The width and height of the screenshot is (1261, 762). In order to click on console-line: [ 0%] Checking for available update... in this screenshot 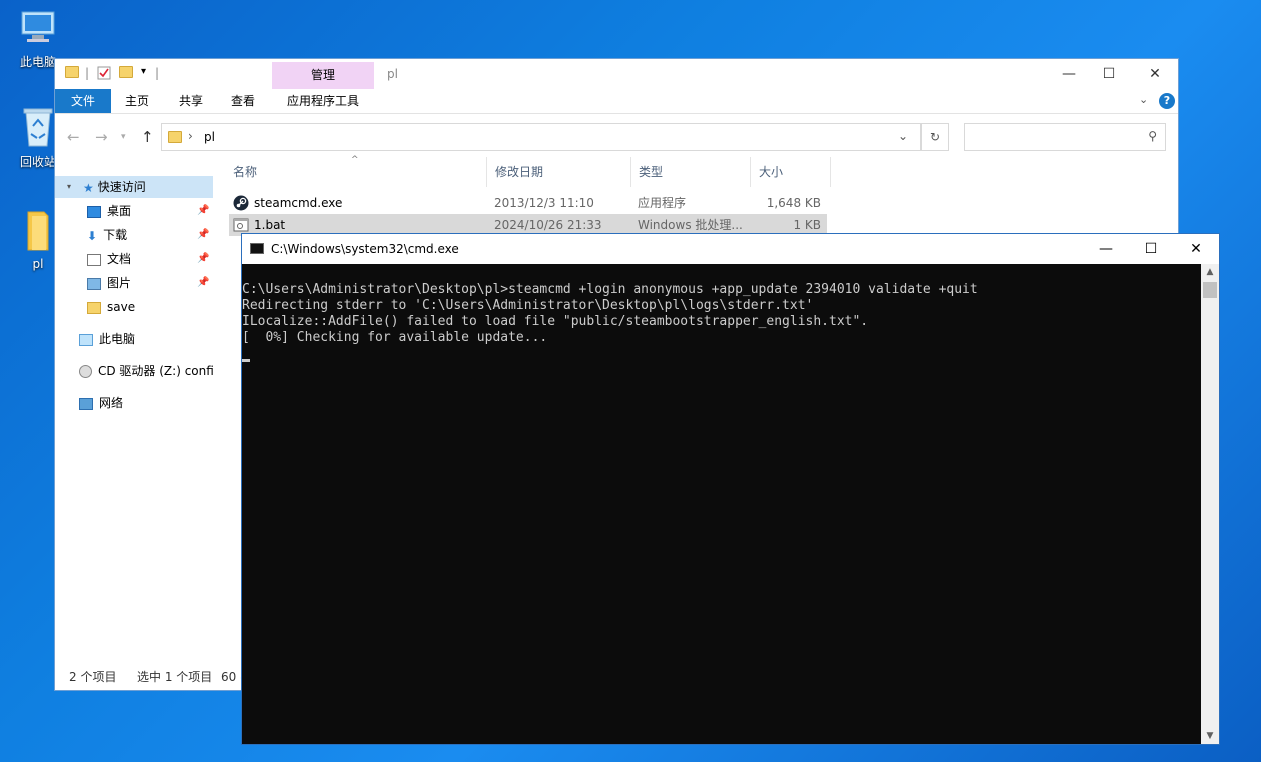, I will do `click(395, 337)`.